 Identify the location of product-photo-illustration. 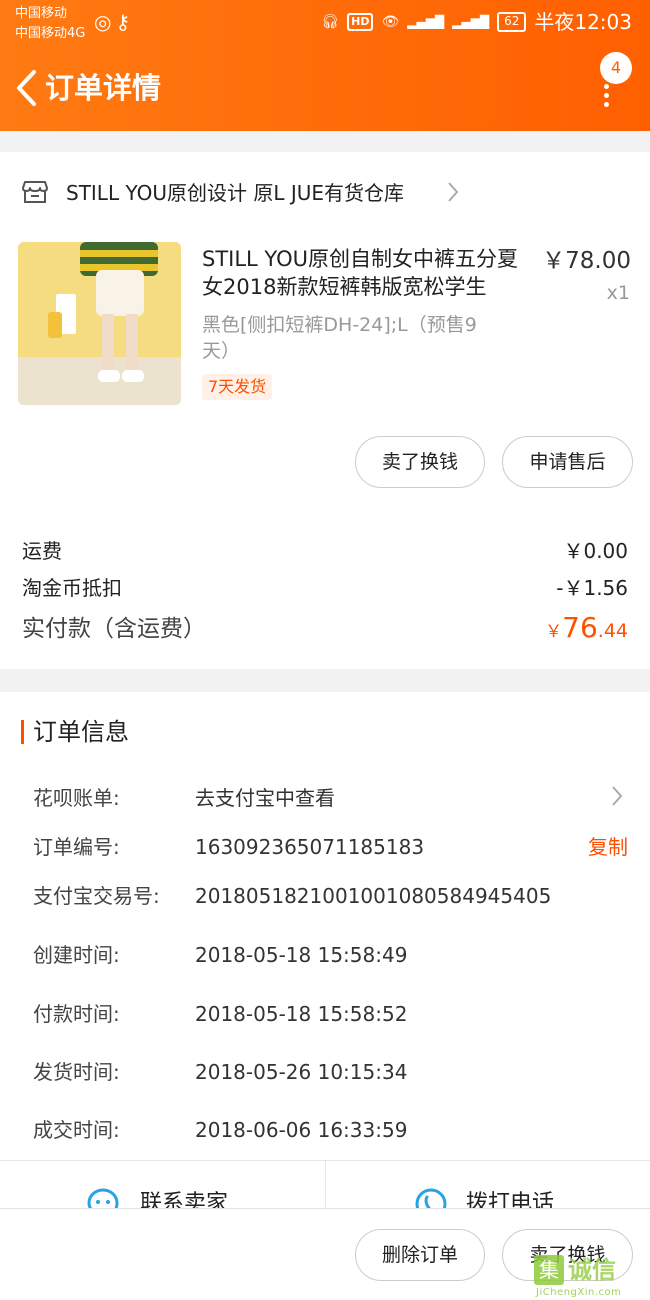
(99, 323).